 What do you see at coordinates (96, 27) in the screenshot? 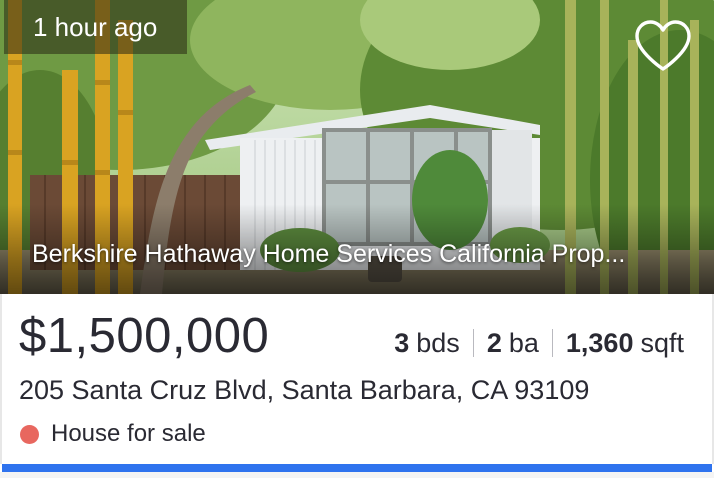
I see `time-posted-badge: 1 hour ago` at bounding box center [96, 27].